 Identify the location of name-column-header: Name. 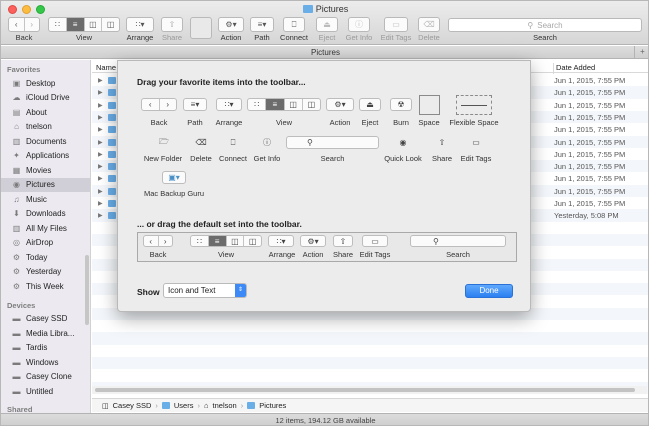
(106, 67).